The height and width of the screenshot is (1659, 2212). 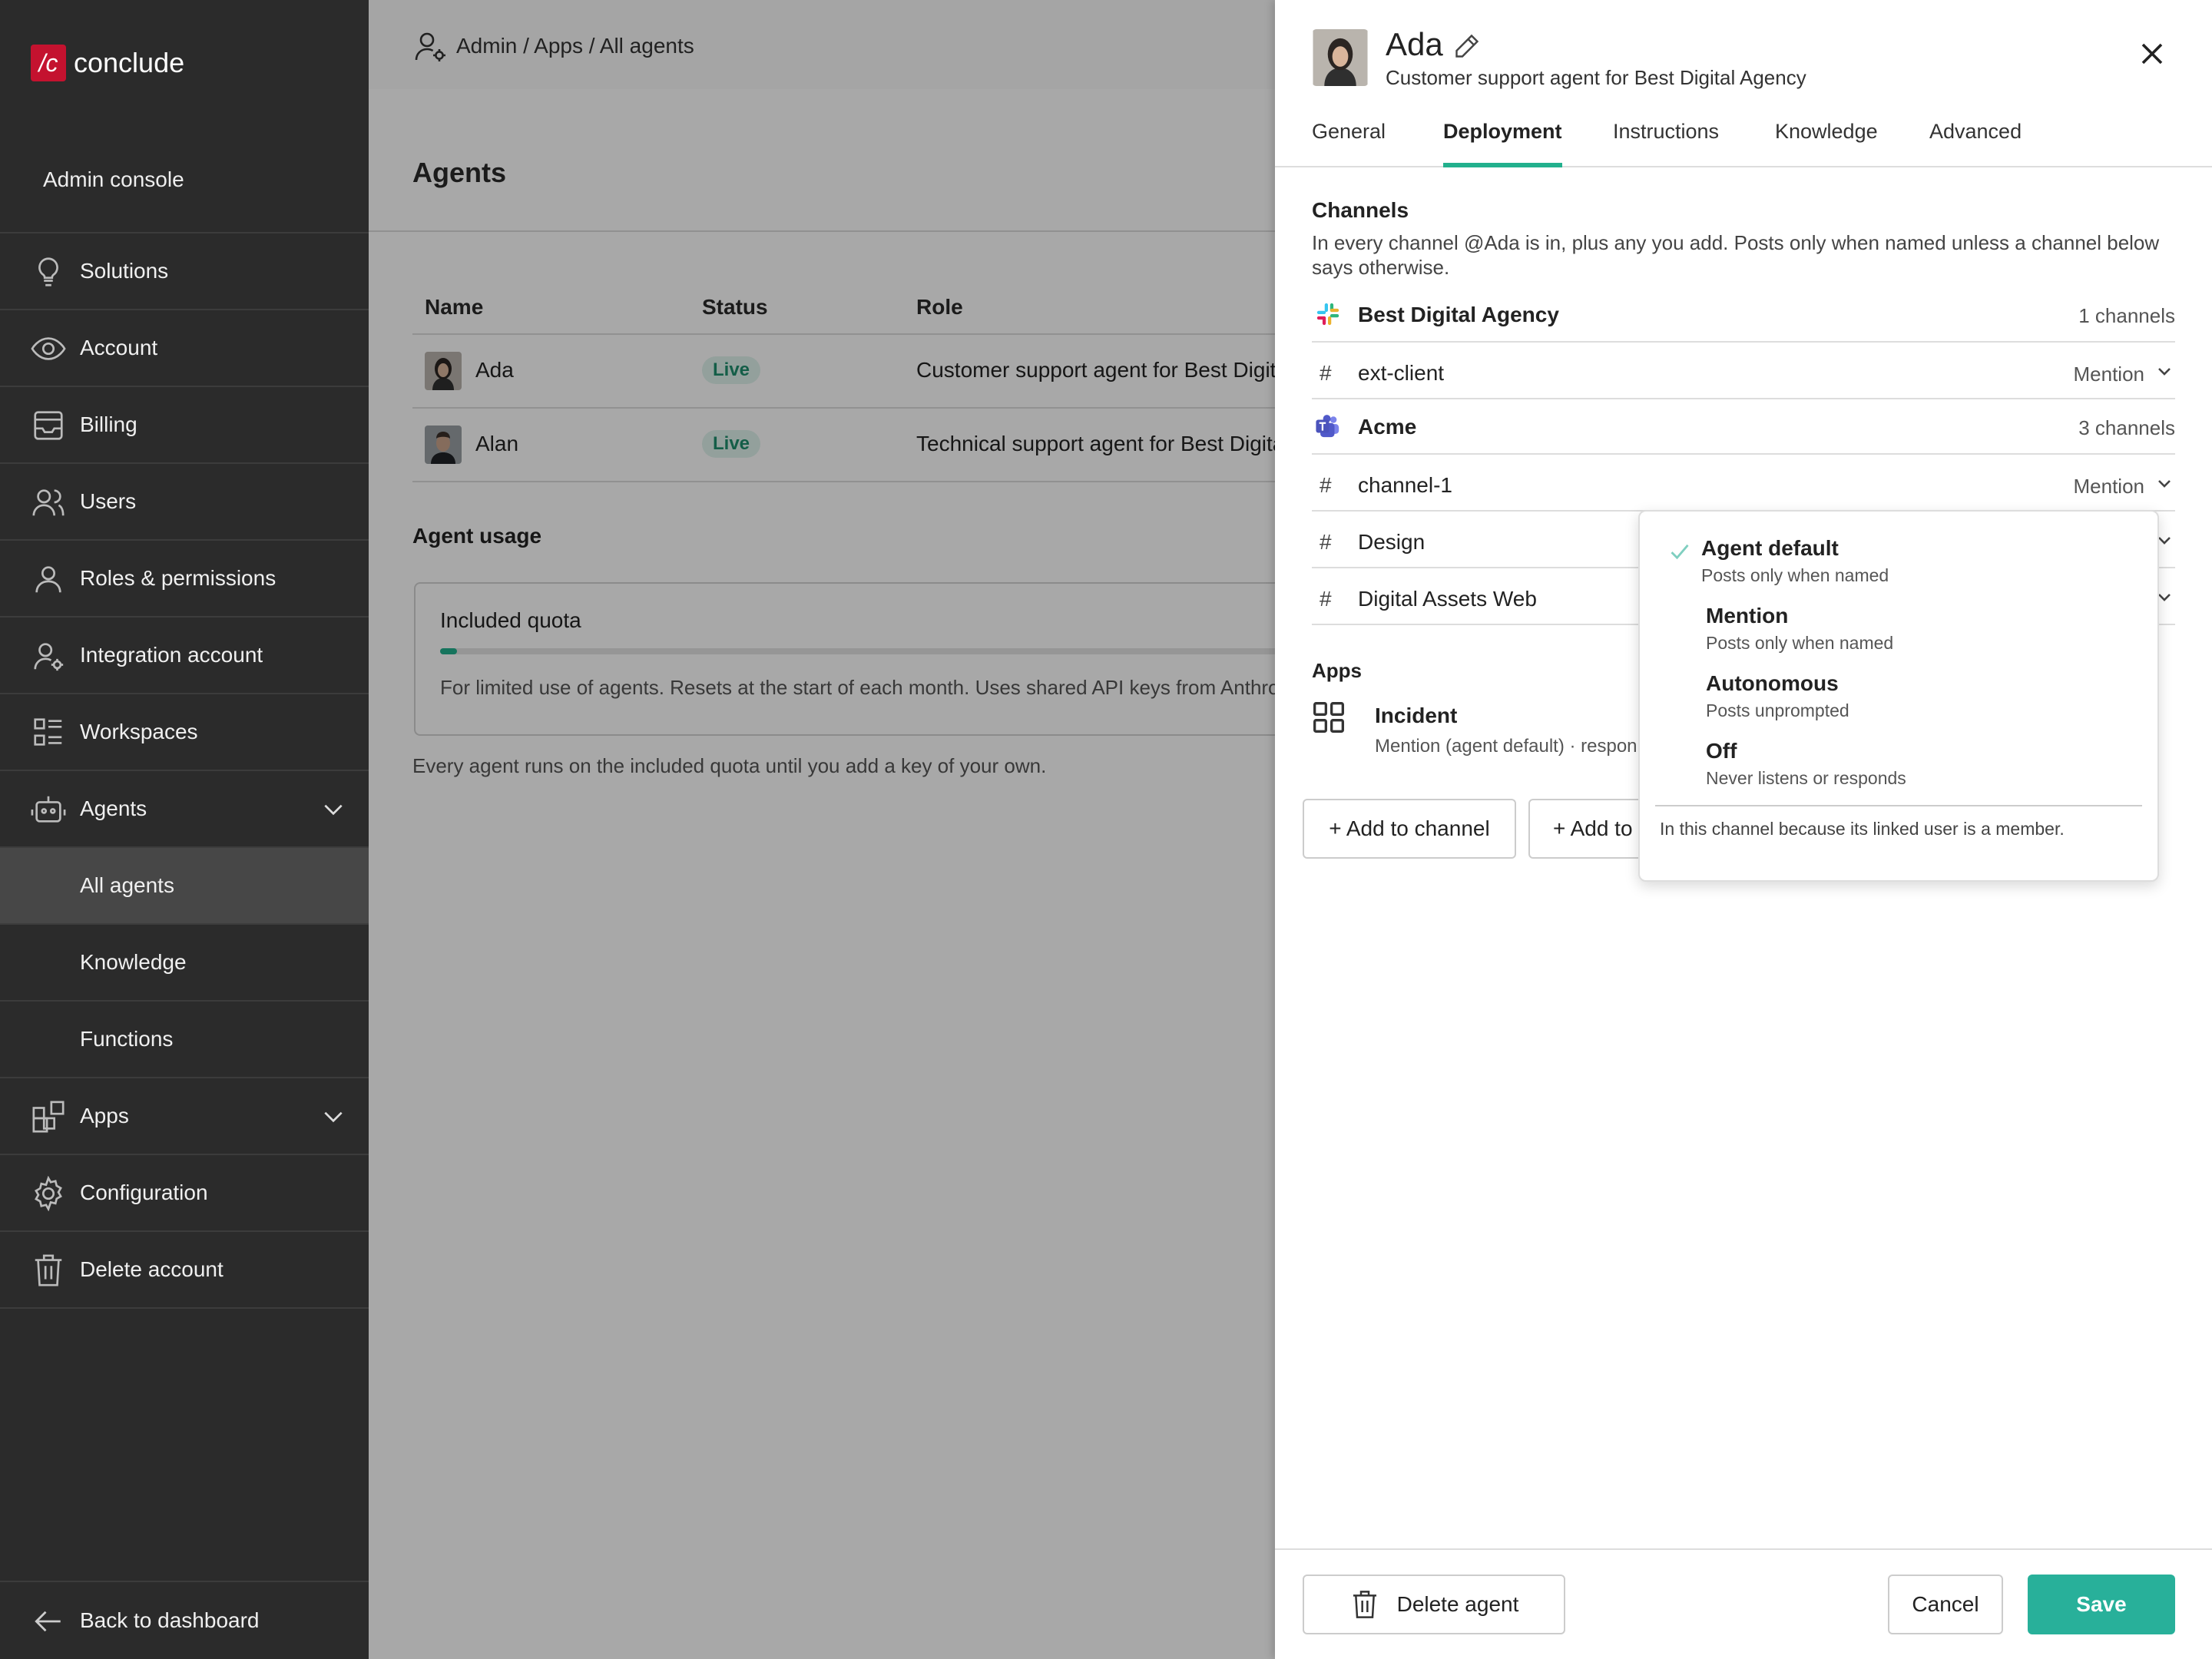 What do you see at coordinates (48, 732) in the screenshot?
I see `list-icon` at bounding box center [48, 732].